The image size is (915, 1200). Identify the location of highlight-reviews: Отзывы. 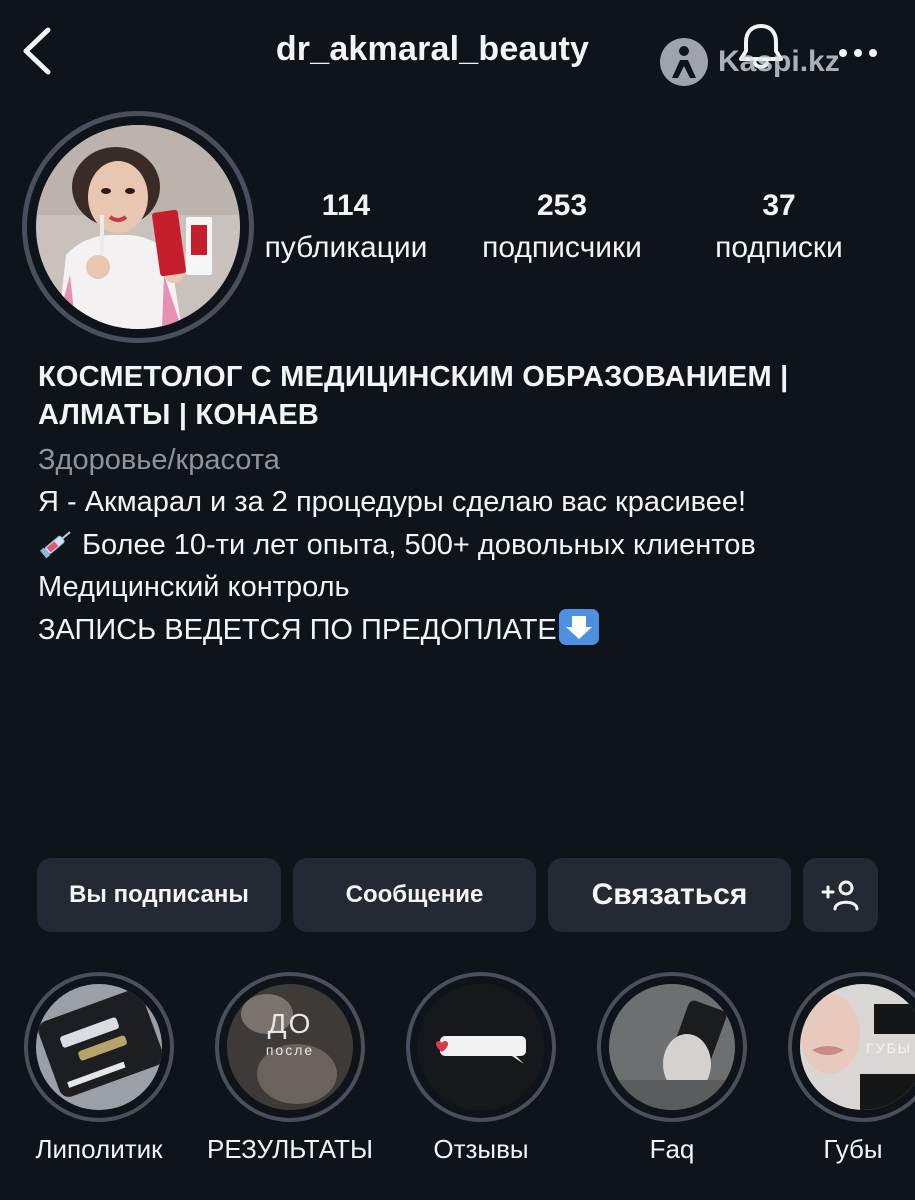
(481, 1068).